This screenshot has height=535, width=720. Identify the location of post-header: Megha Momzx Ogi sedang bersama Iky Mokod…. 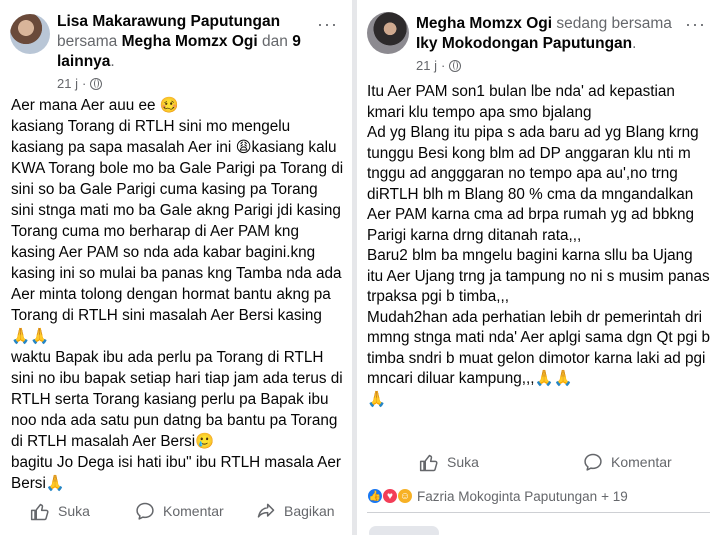
(539, 48).